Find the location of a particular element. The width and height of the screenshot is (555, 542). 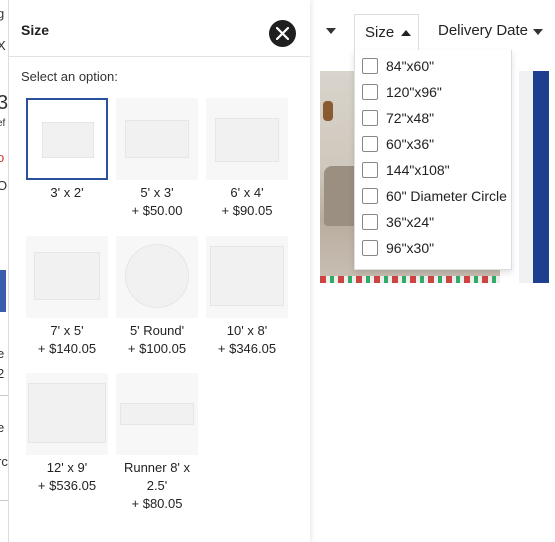

size-option-3x2: 3' x 2' is located at coordinates (67, 150).